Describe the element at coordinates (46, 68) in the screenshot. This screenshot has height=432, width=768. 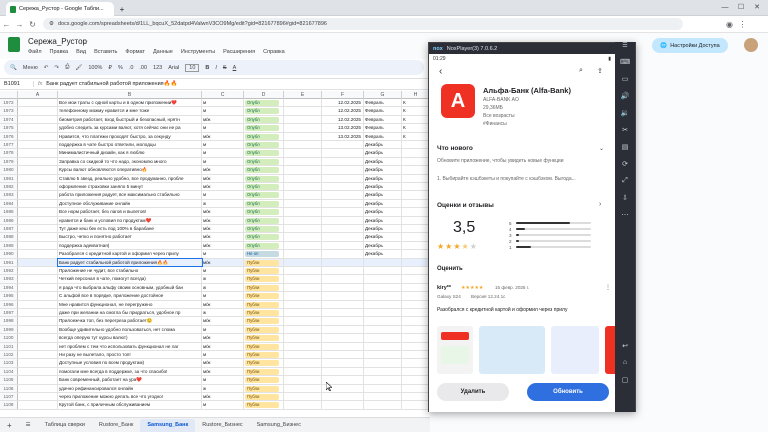
I see `undo-icon: ↶` at that location.